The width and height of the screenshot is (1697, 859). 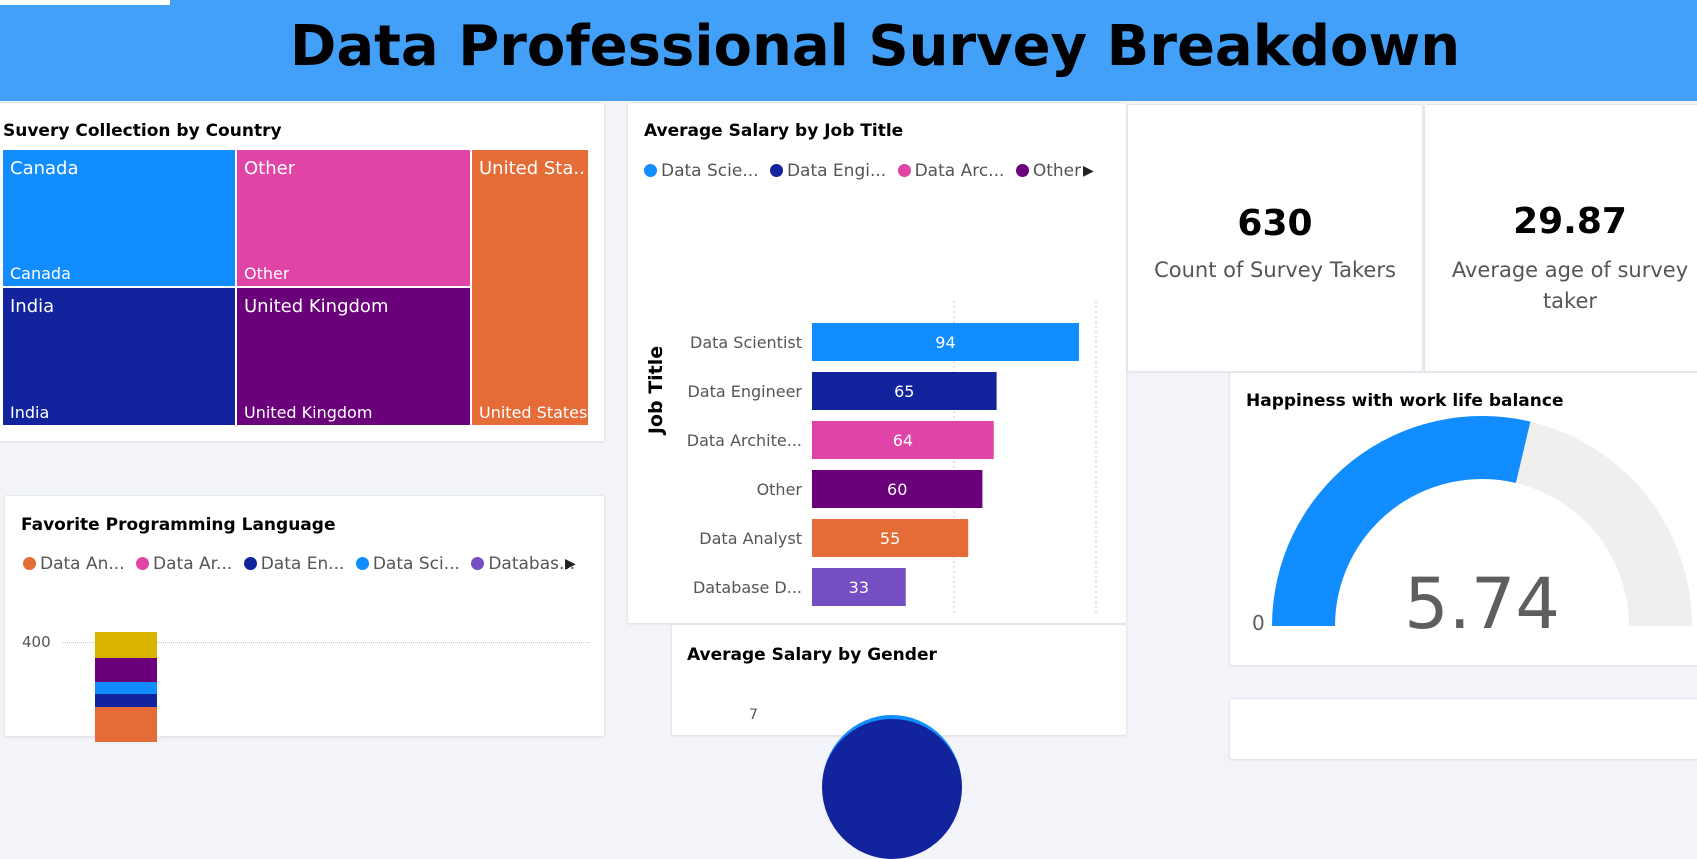 I want to click on partial-card, so click(x=1463, y=729).